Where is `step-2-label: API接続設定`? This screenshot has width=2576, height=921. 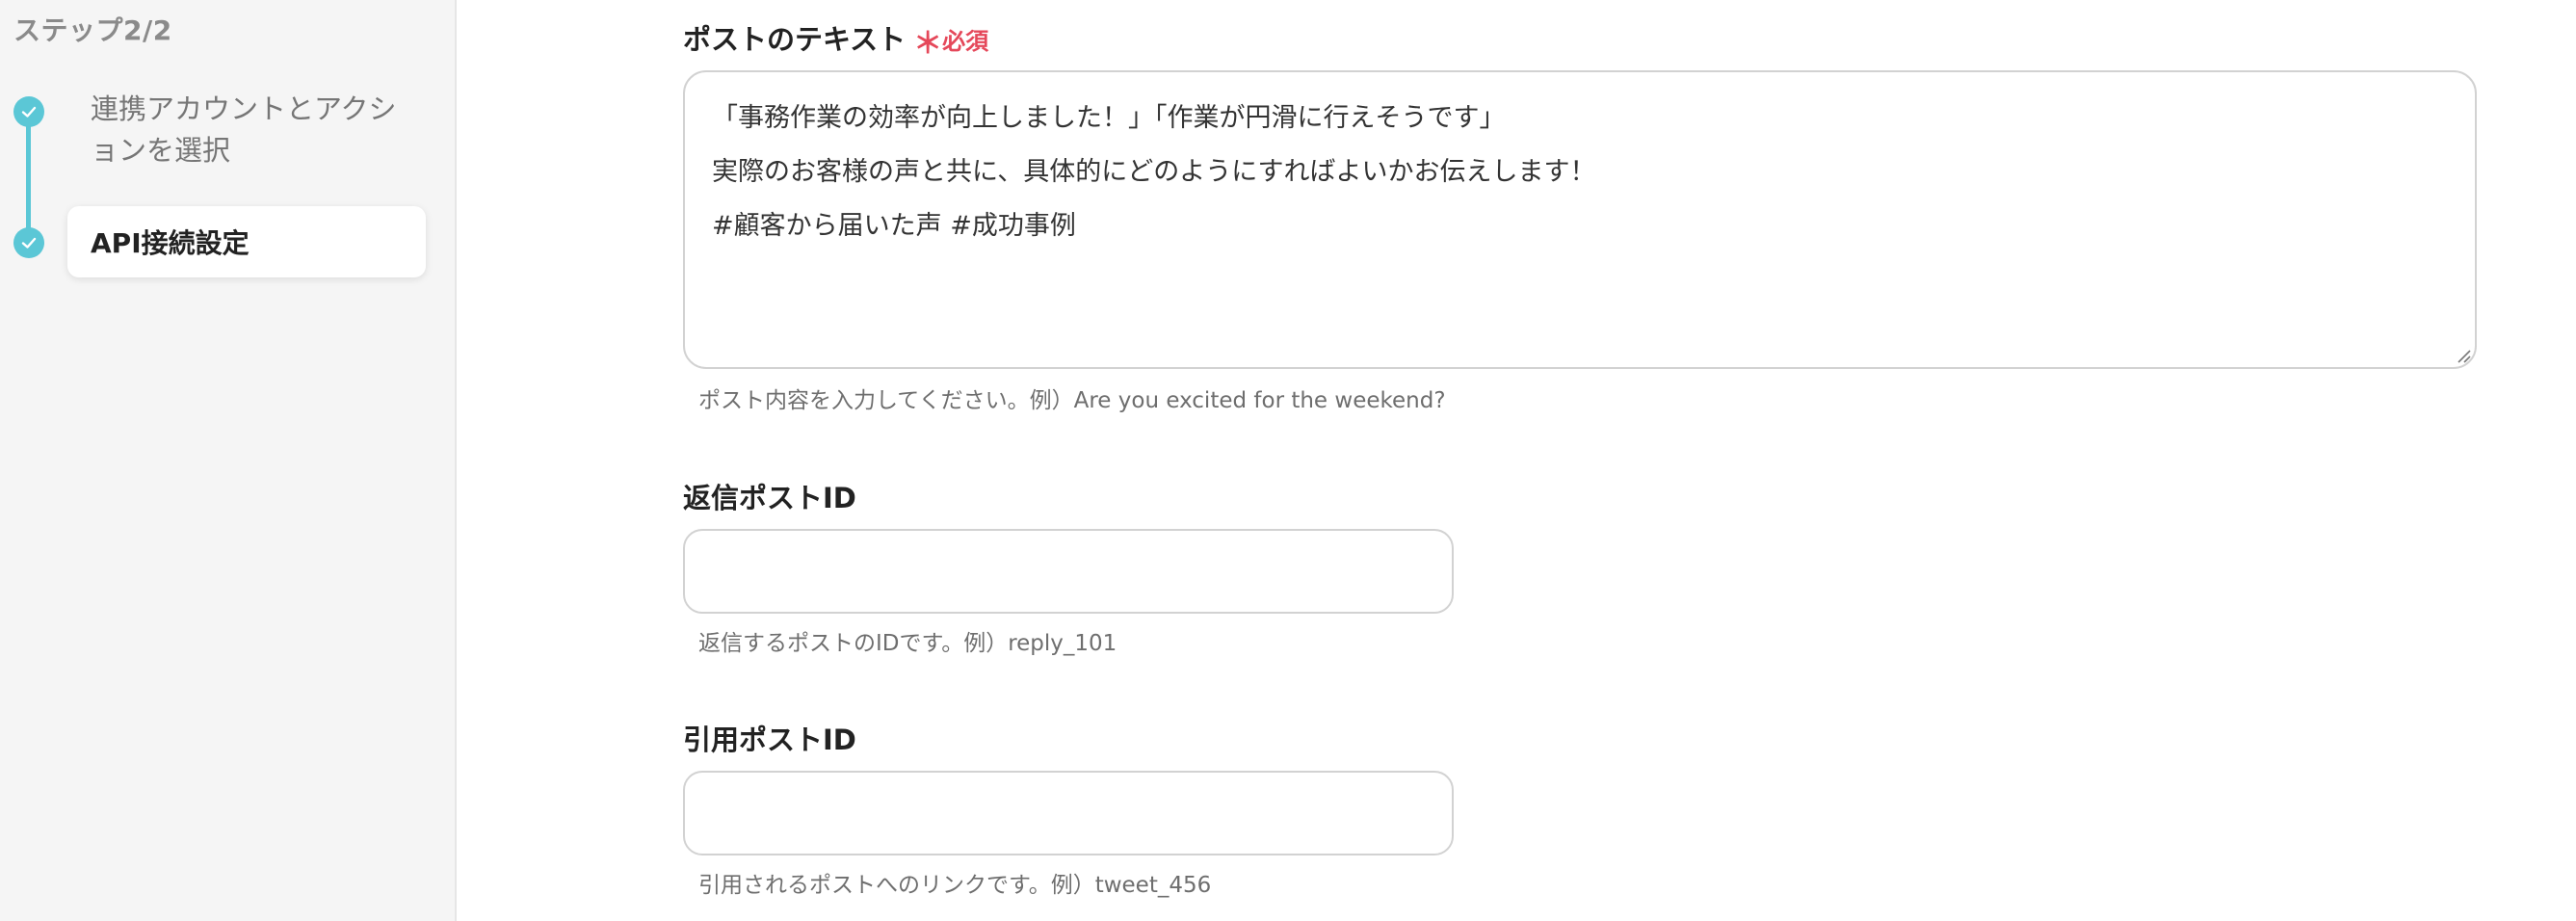 step-2-label: API接続設定 is located at coordinates (171, 243).